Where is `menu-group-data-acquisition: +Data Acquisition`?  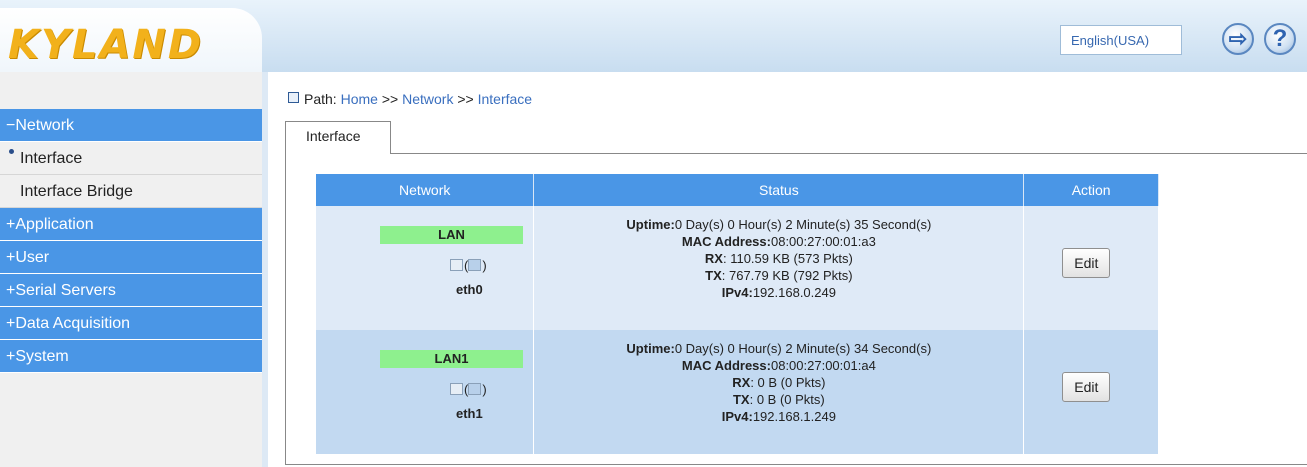 menu-group-data-acquisition: +Data Acquisition is located at coordinates (131, 323).